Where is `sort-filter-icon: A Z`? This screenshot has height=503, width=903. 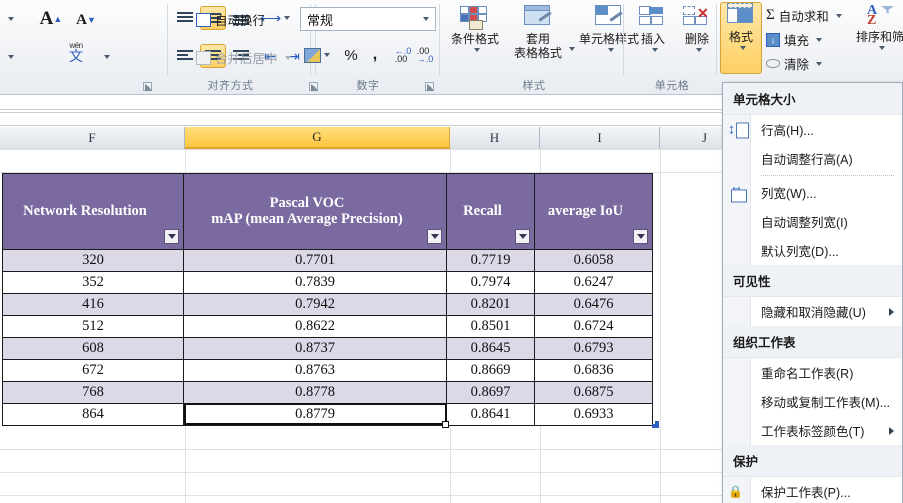 sort-filter-icon: A Z is located at coordinates (880, 16).